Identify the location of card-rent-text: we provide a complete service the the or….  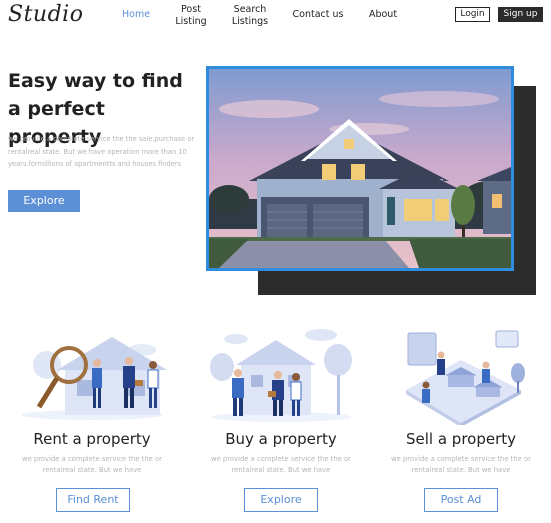
(92, 464).